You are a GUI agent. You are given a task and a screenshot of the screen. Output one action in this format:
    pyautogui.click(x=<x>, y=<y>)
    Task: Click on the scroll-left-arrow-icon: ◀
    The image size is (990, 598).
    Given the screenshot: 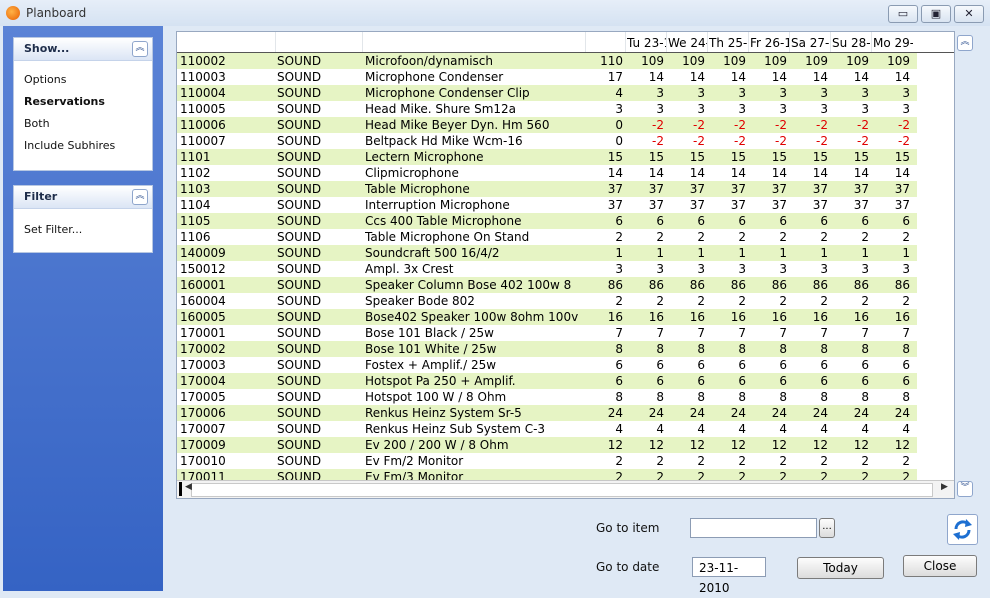 What is the action you would take?
    pyautogui.click(x=188, y=487)
    